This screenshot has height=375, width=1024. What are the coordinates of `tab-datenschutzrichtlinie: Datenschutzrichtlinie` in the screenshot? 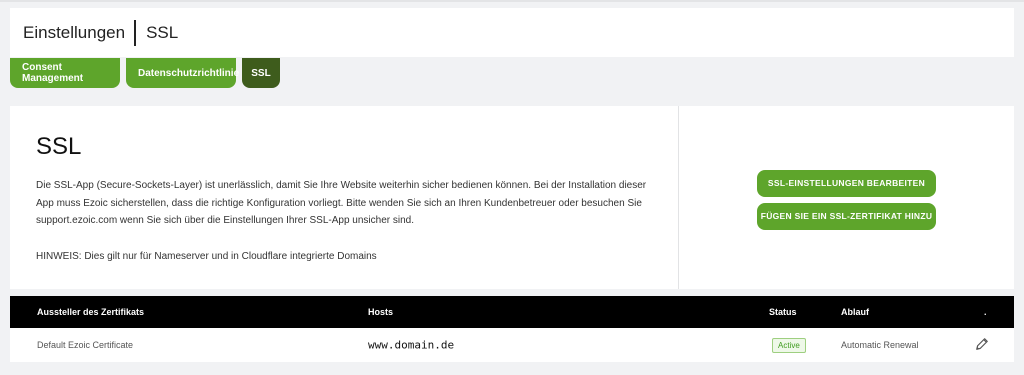 It's located at (182, 73).